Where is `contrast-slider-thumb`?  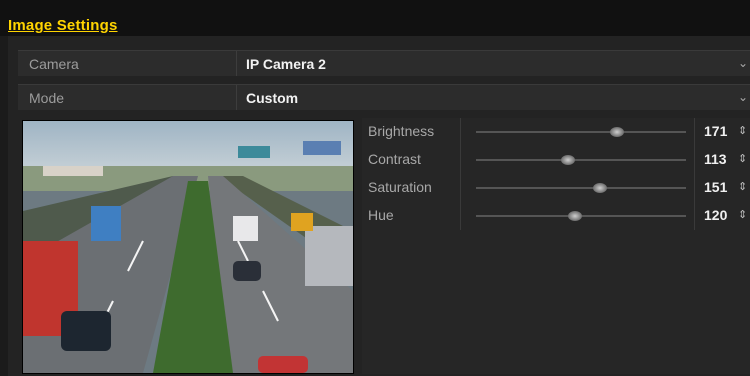
contrast-slider-thumb is located at coordinates (568, 160).